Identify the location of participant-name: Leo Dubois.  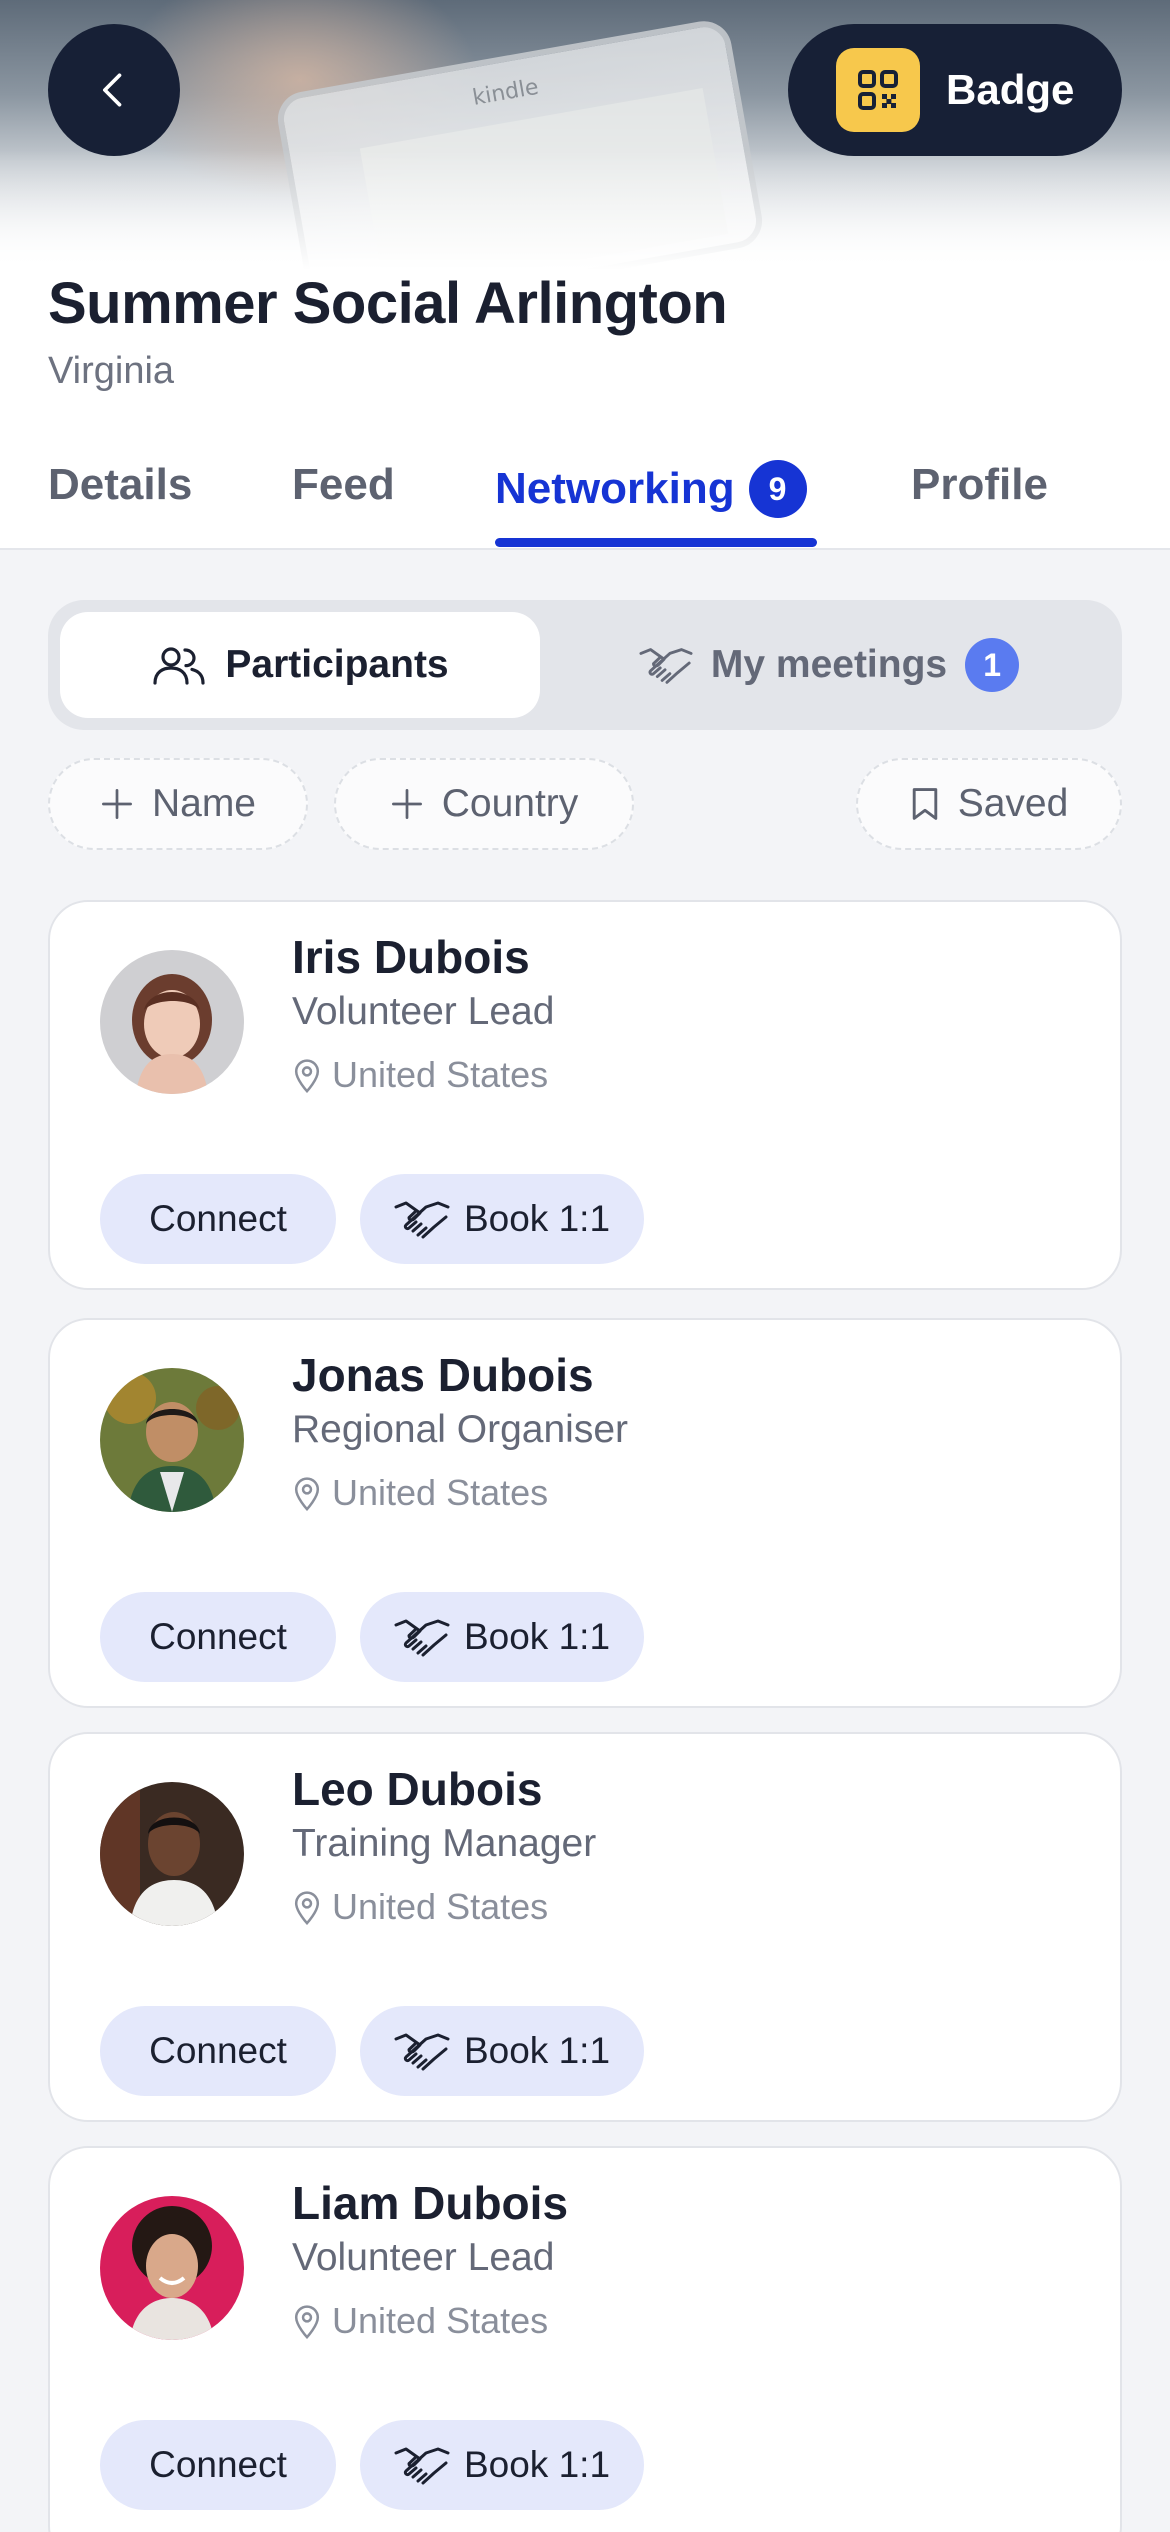
(417, 1789).